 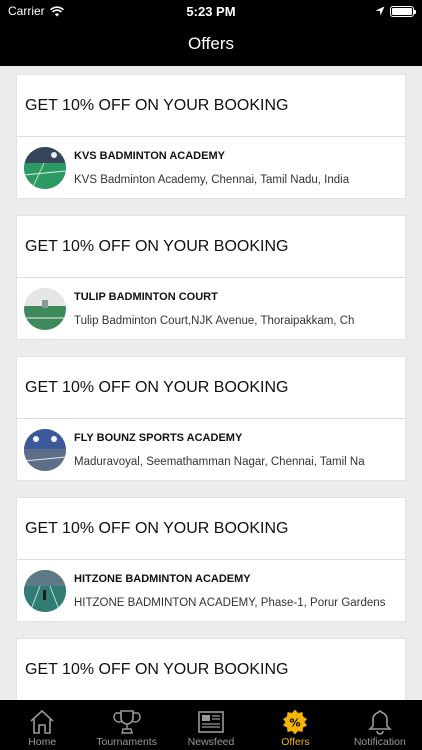 What do you see at coordinates (126, 742) in the screenshot?
I see `tab-label: Tournaments` at bounding box center [126, 742].